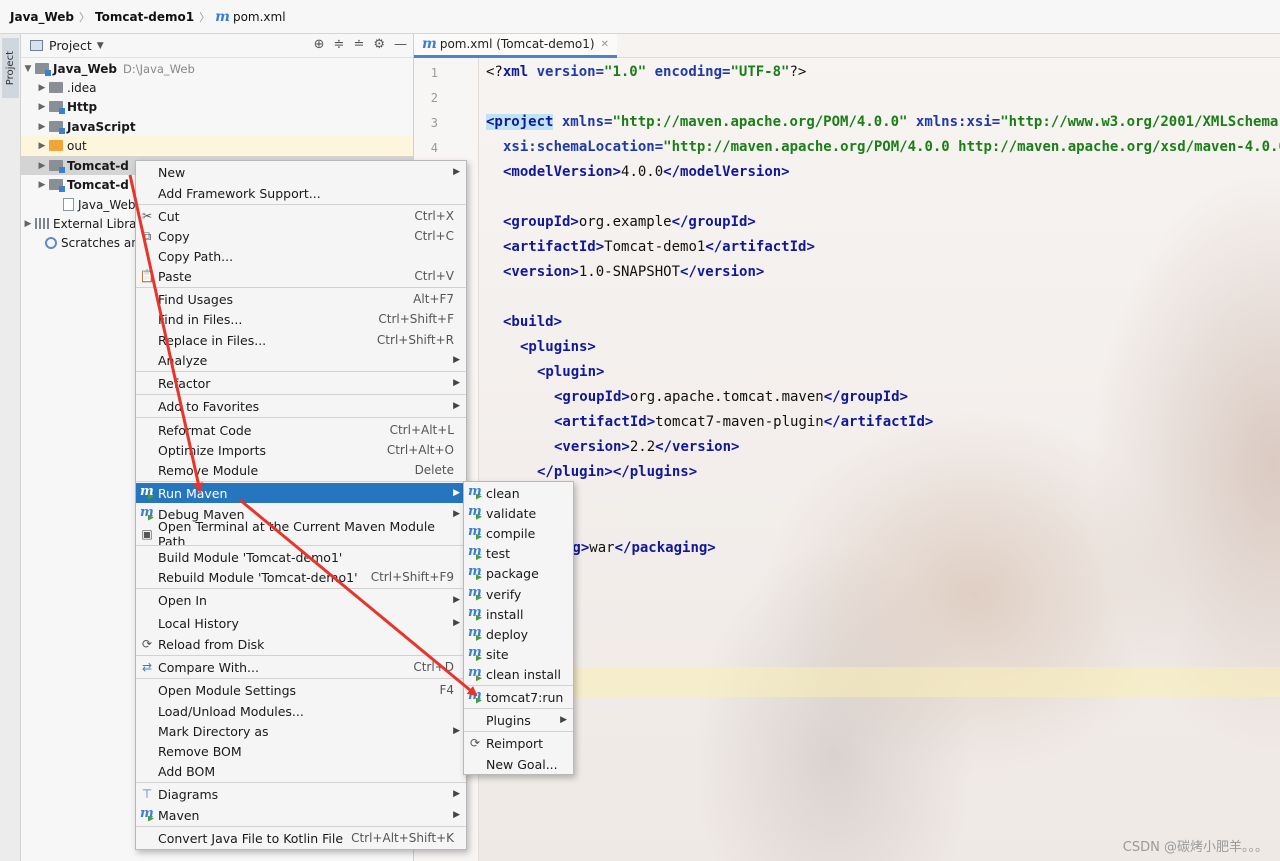 The width and height of the screenshot is (1280, 861). What do you see at coordinates (339, 44) in the screenshot?
I see `expand-all-icon: ≑` at bounding box center [339, 44].